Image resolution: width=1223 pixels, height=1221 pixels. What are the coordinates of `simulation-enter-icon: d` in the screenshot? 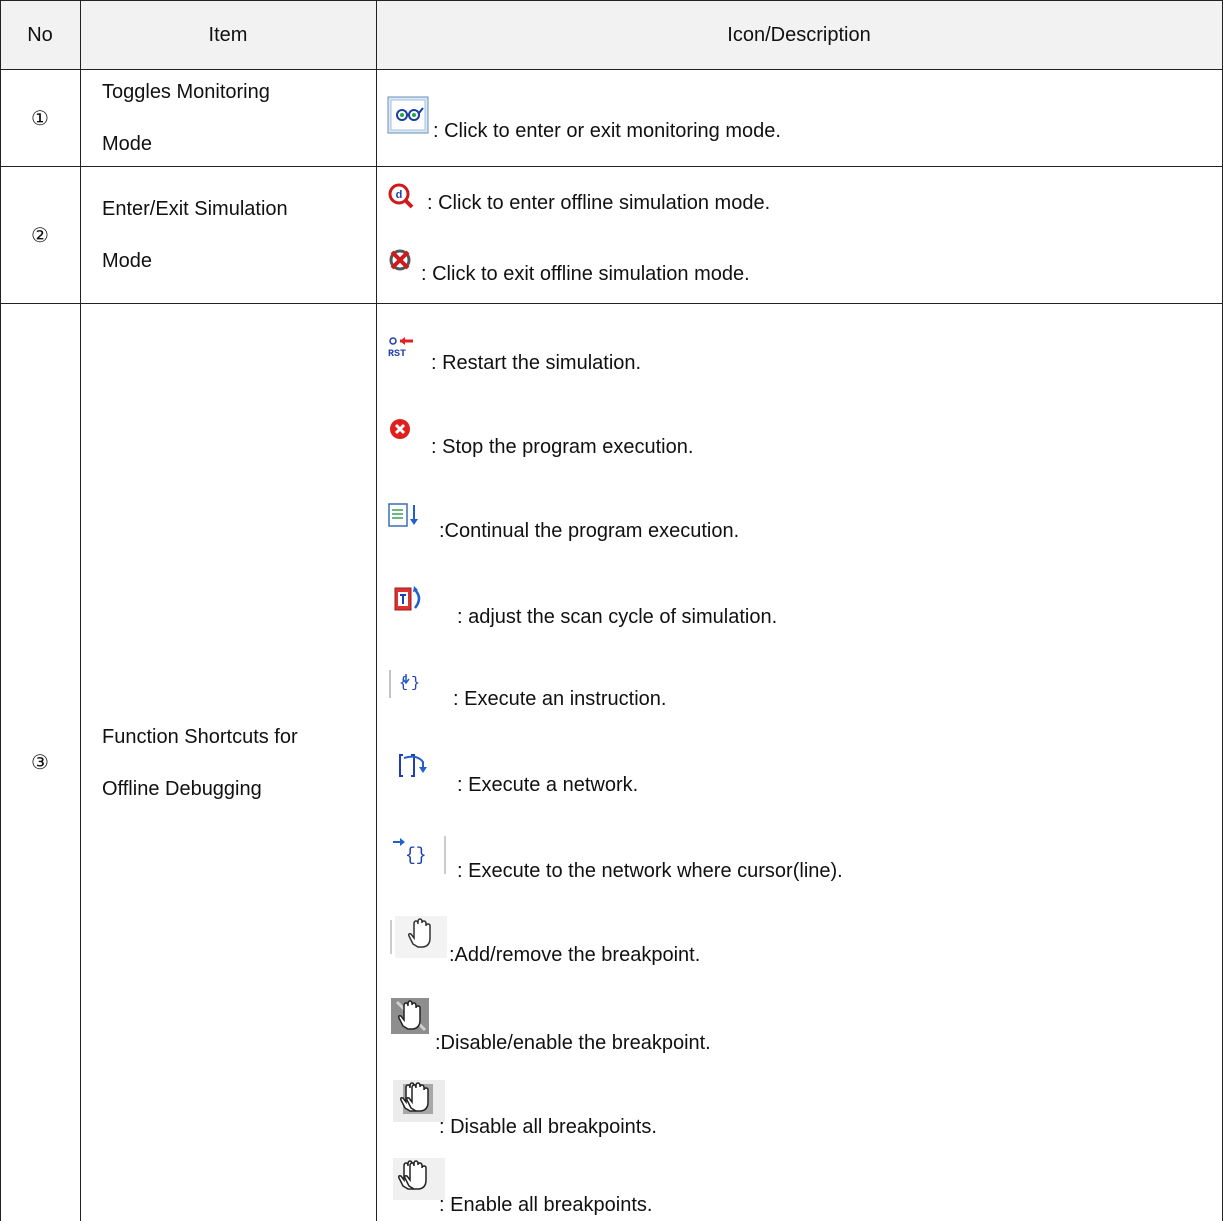 It's located at (401, 196).